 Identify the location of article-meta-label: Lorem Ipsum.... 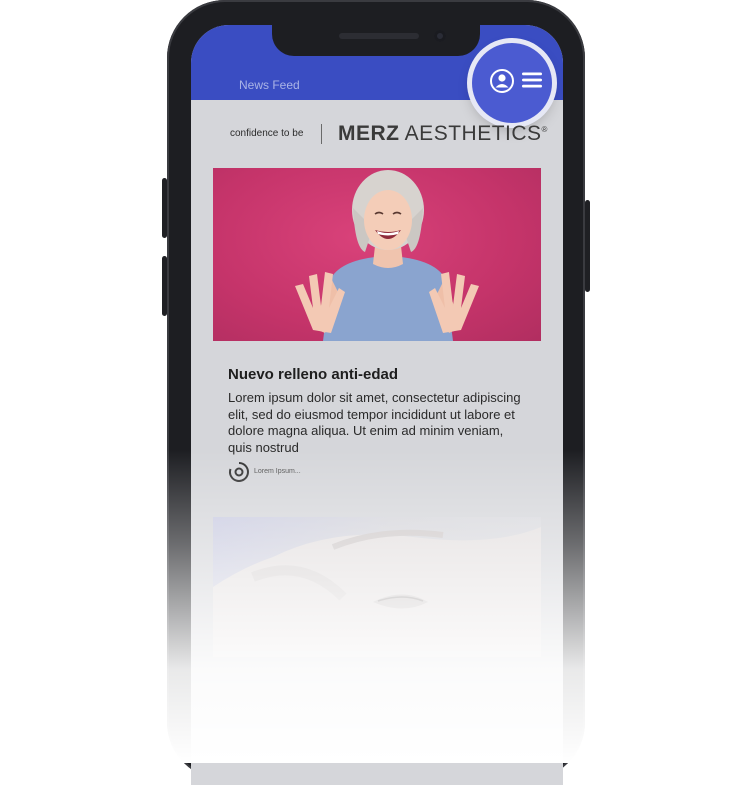
(277, 471).